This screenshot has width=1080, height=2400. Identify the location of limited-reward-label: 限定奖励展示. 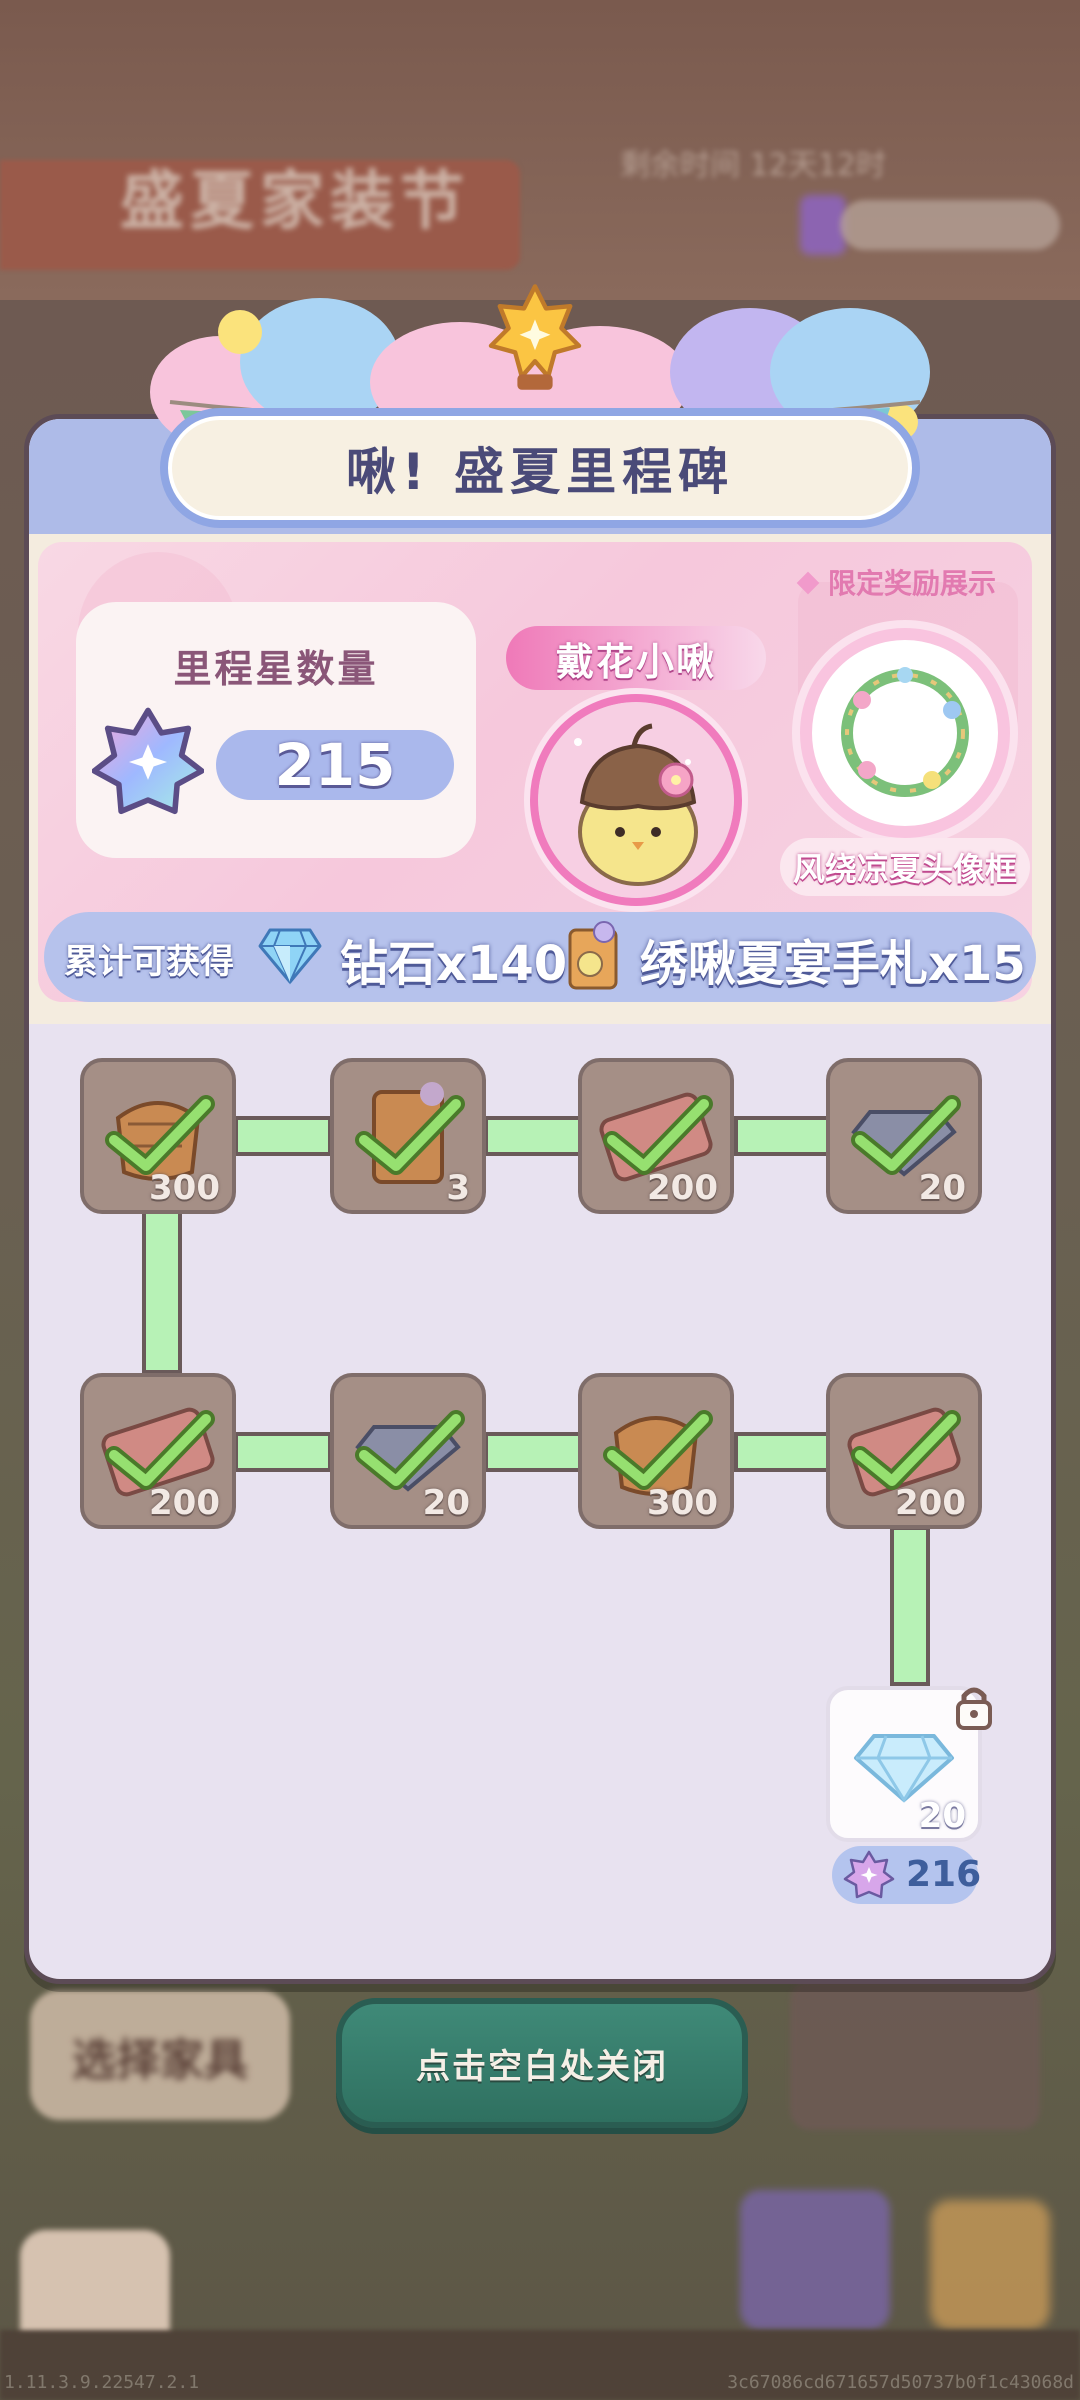
(898, 582).